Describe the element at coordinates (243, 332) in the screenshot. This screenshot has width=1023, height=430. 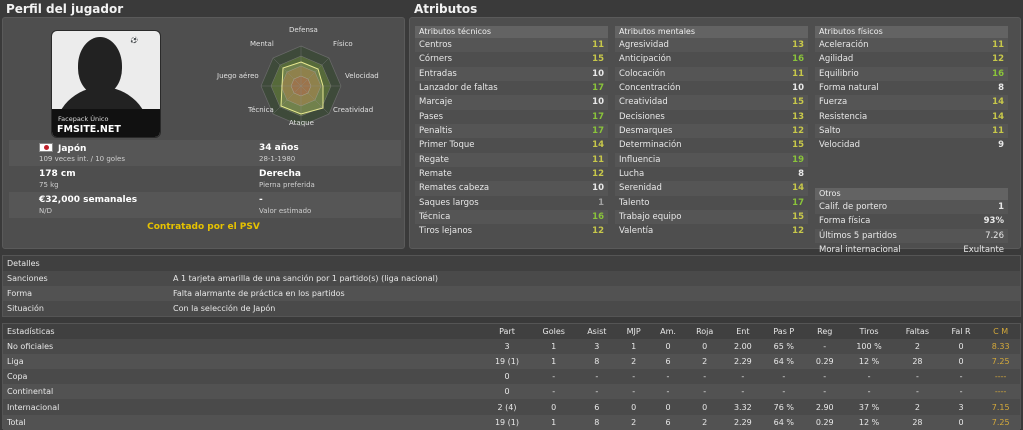
I see `stats-column-header: Estadísticas` at that location.